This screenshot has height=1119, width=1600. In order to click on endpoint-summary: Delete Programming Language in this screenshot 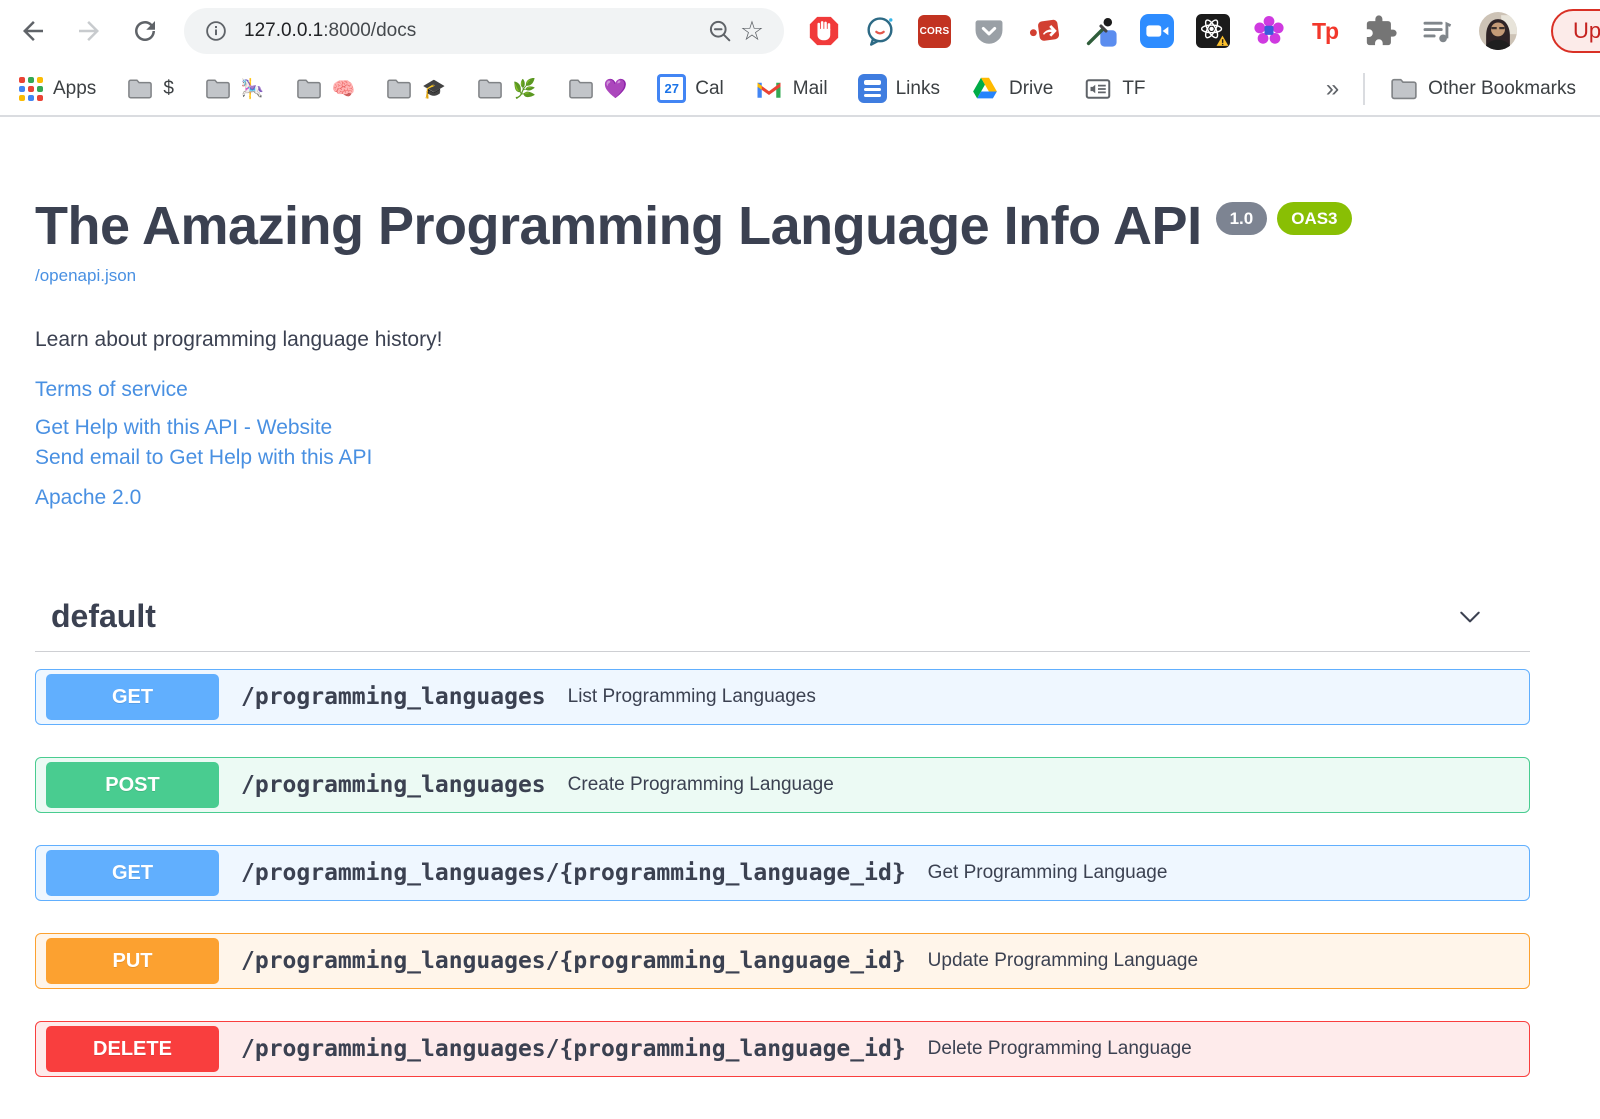, I will do `click(1059, 1048)`.